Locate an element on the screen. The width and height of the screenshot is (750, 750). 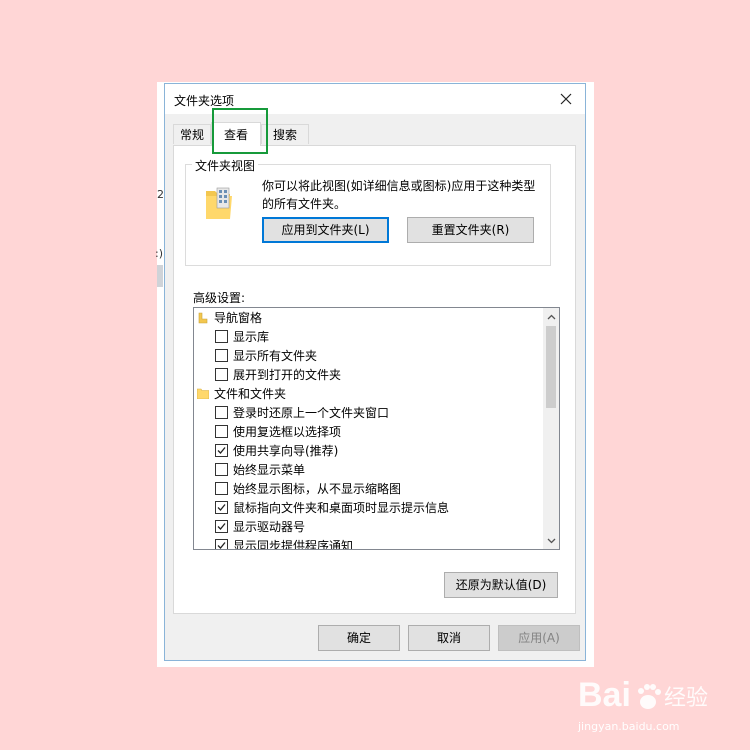
list-item-label: 显示所有文件夹 is located at coordinates (275, 356).